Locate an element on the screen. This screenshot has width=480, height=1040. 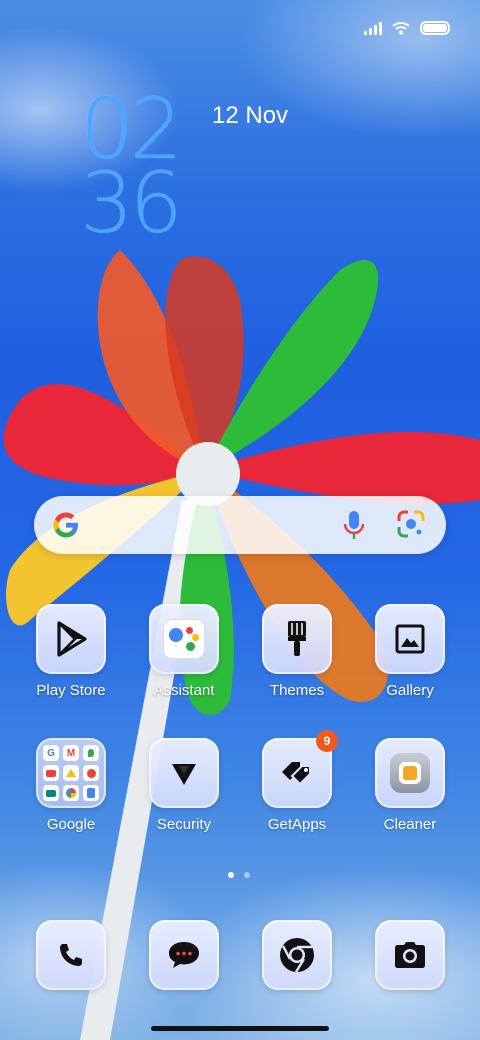
dock-messages is located at coordinates (184, 955).